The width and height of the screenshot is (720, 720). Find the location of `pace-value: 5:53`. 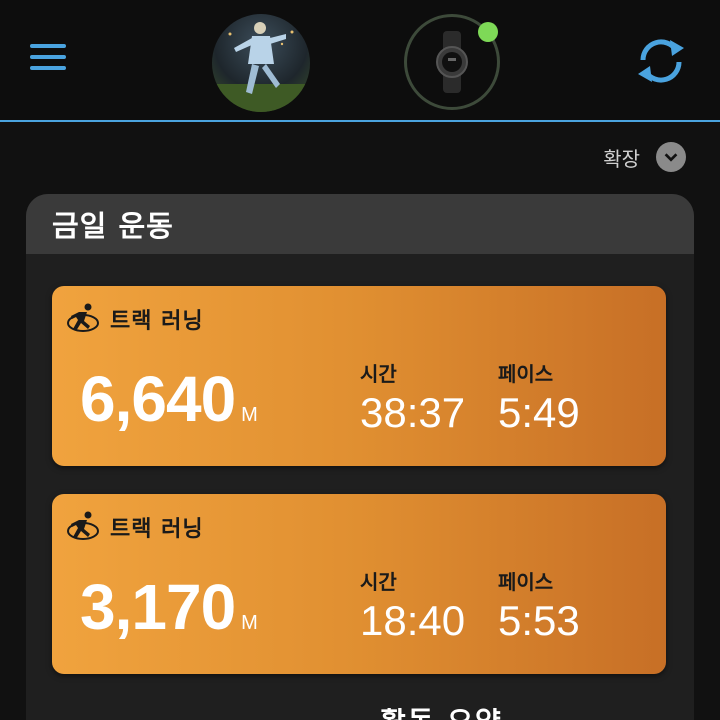

pace-value: 5:53 is located at coordinates (539, 620).